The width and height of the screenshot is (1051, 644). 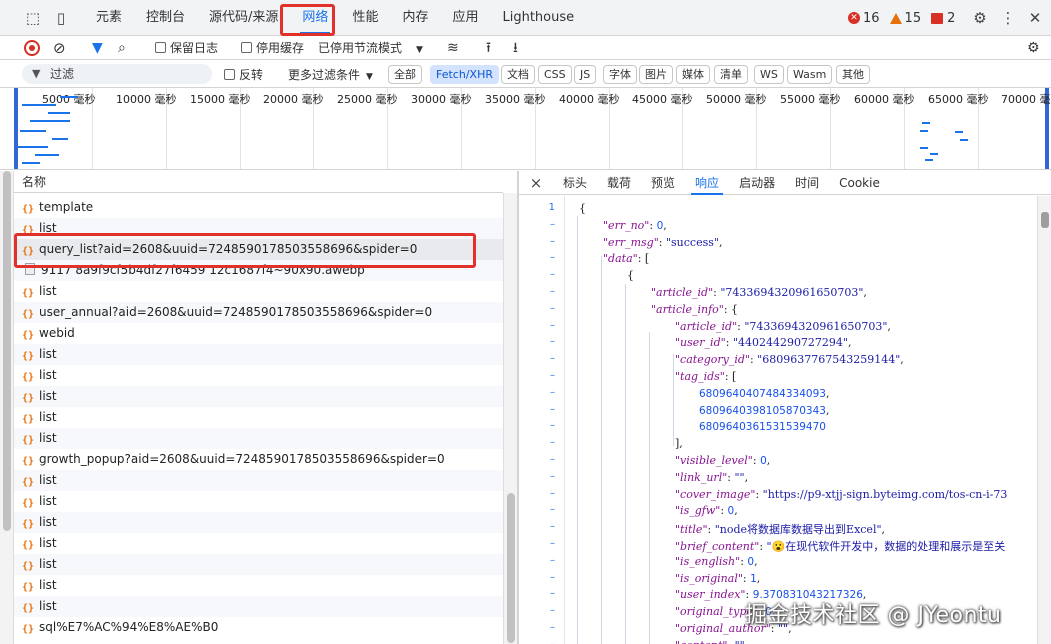 I want to click on preserve-log-checkbox: 保留日志, so click(x=186, y=48).